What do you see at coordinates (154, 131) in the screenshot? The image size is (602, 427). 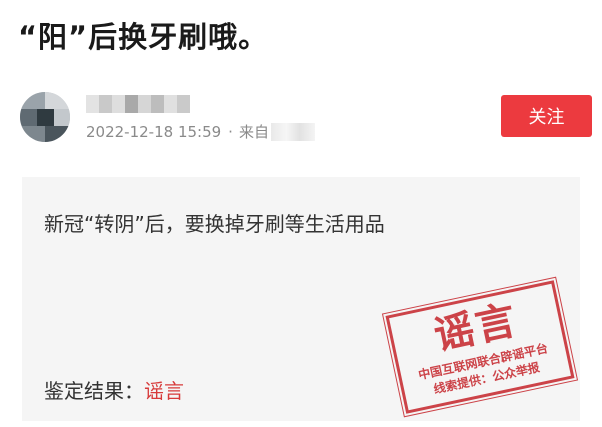 I see `post-date: 2022-12-18 15:59` at bounding box center [154, 131].